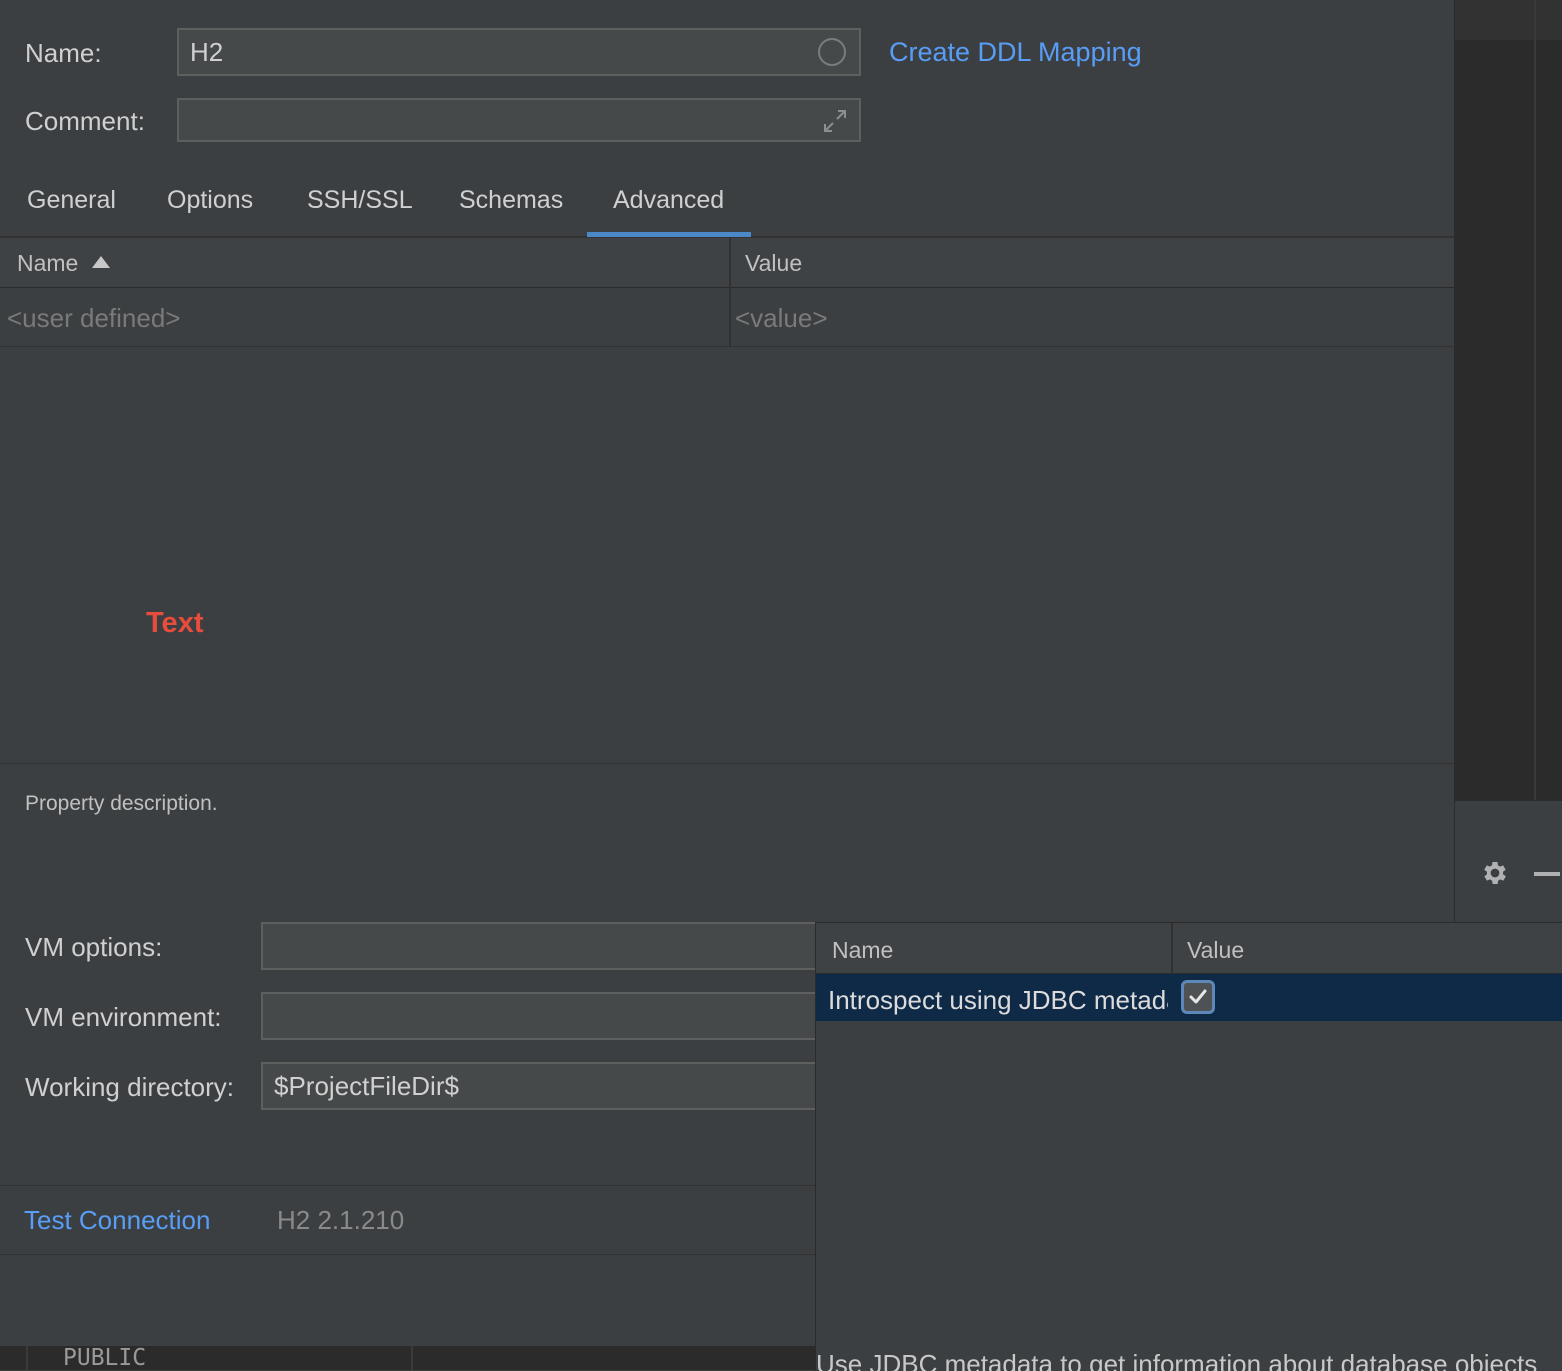  Describe the element at coordinates (1535, 400) in the screenshot. I see `right-background-divider` at that location.